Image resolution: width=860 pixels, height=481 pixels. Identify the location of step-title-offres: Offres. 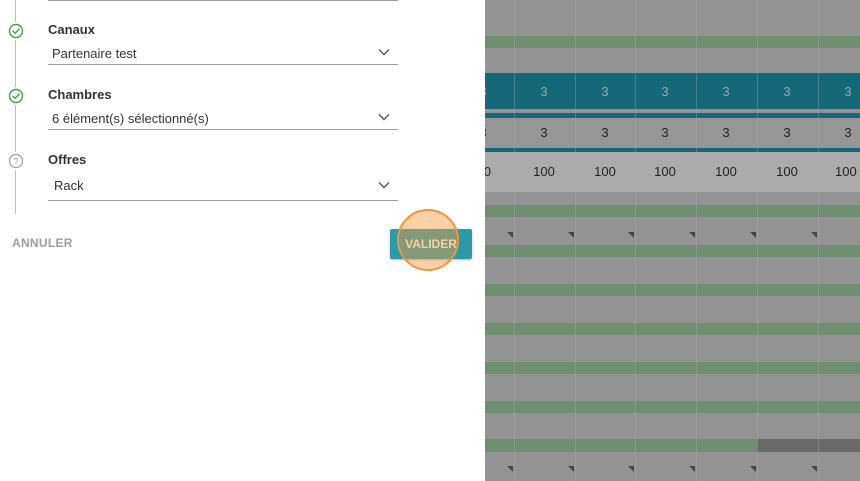
(67, 159).